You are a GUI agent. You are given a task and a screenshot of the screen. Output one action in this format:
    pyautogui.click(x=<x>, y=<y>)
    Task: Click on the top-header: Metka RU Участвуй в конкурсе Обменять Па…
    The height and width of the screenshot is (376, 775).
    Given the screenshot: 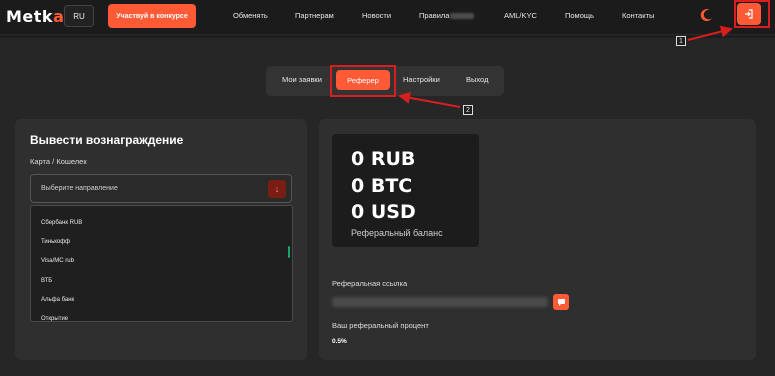 What is the action you would take?
    pyautogui.click(x=387, y=17)
    